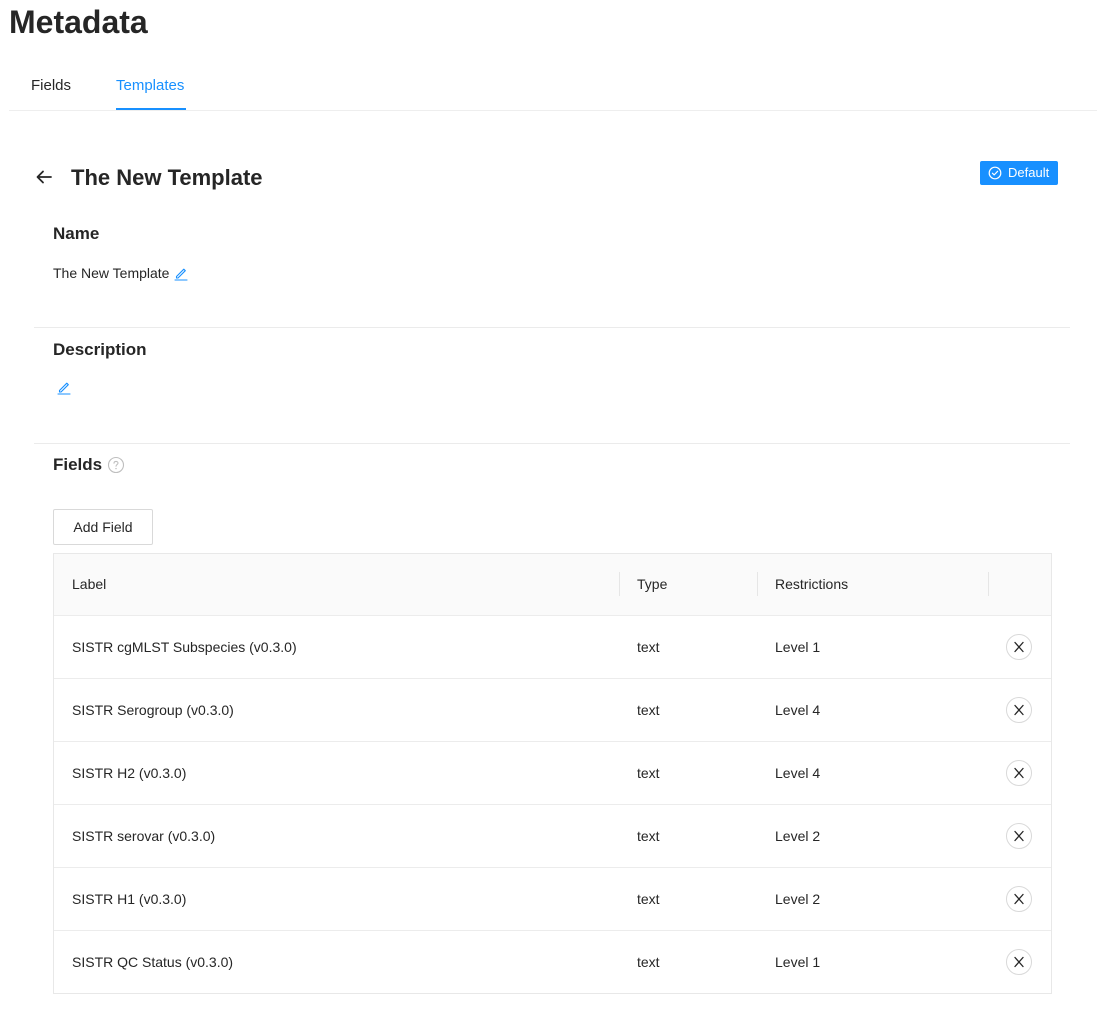 This screenshot has width=1107, height=1023. What do you see at coordinates (111, 273) in the screenshot?
I see `name-value: The New Template` at bounding box center [111, 273].